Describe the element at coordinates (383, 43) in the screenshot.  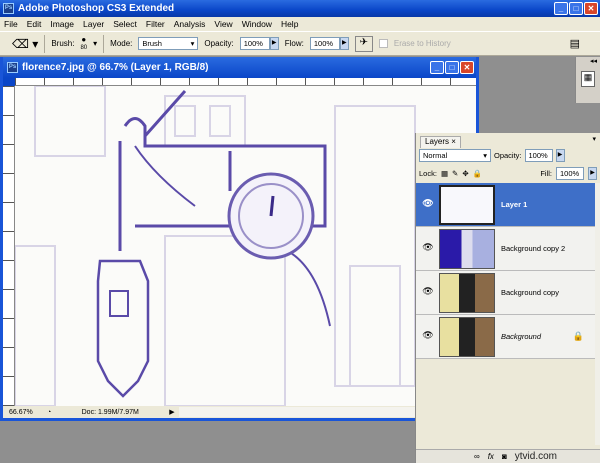
I see `erase-to-history-checkbox` at that location.